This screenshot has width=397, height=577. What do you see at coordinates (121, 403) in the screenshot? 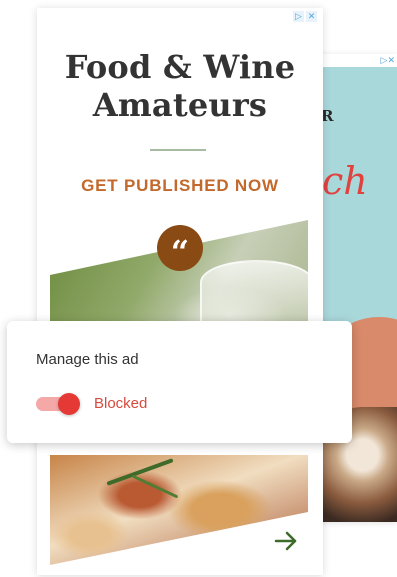
I see `toggle-label: Blocked` at bounding box center [121, 403].